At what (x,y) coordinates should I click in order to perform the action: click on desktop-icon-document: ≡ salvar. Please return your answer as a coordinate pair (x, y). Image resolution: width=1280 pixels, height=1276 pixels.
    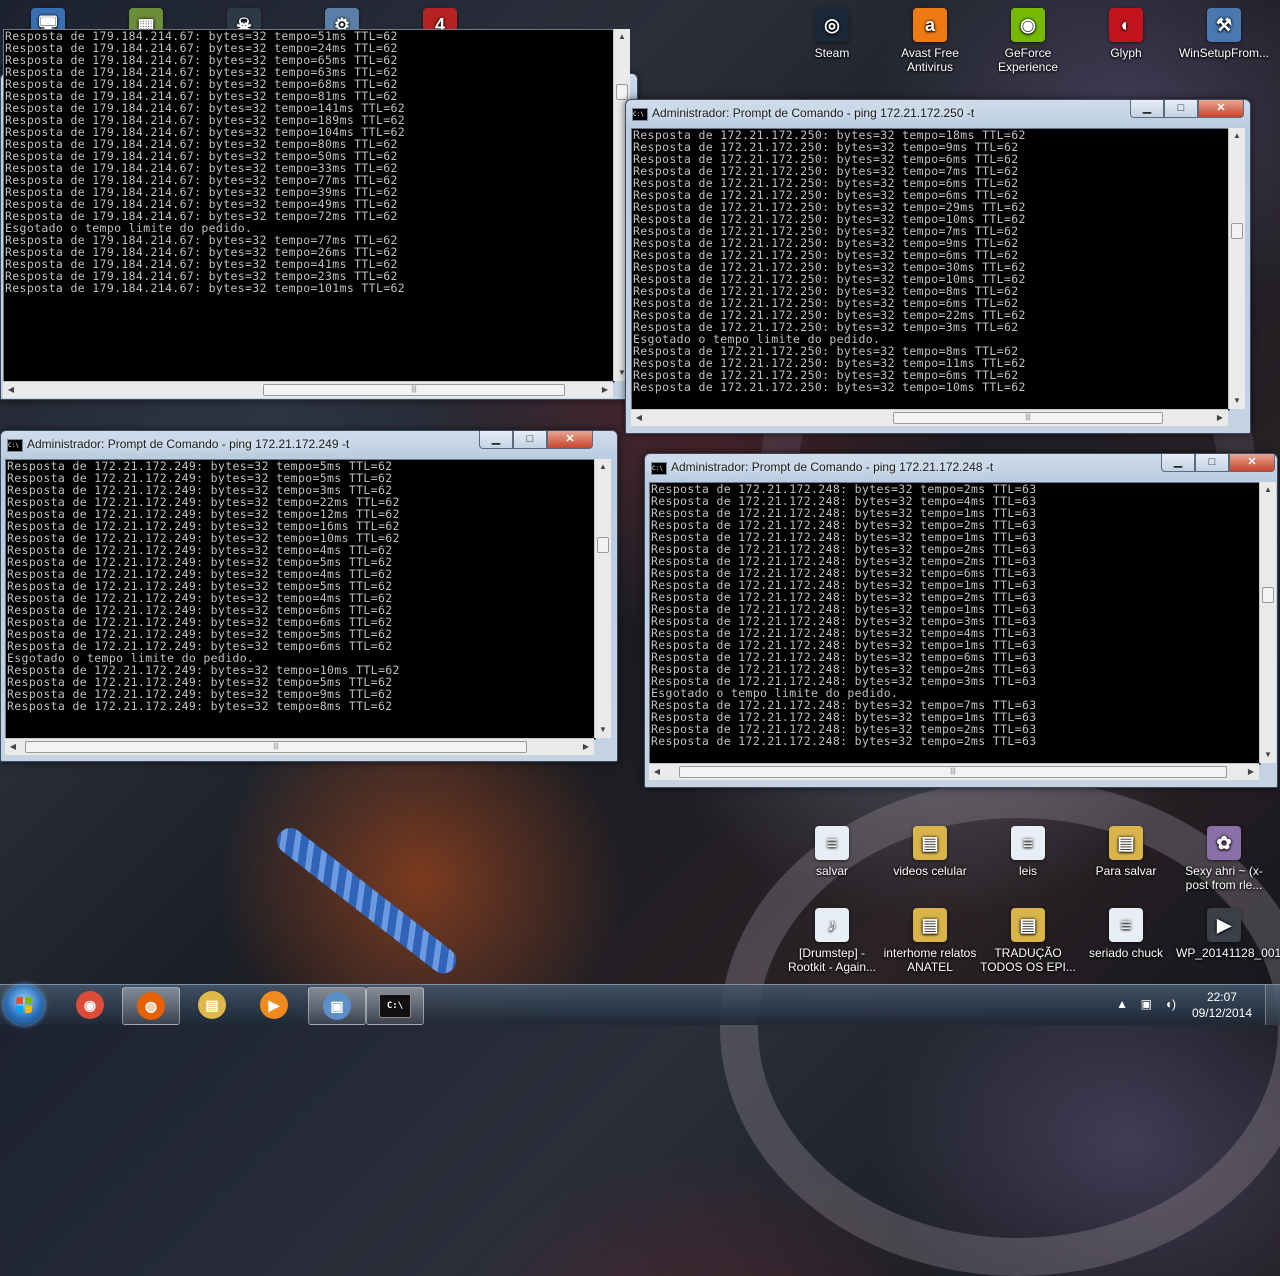
    Looking at the image, I should click on (832, 852).